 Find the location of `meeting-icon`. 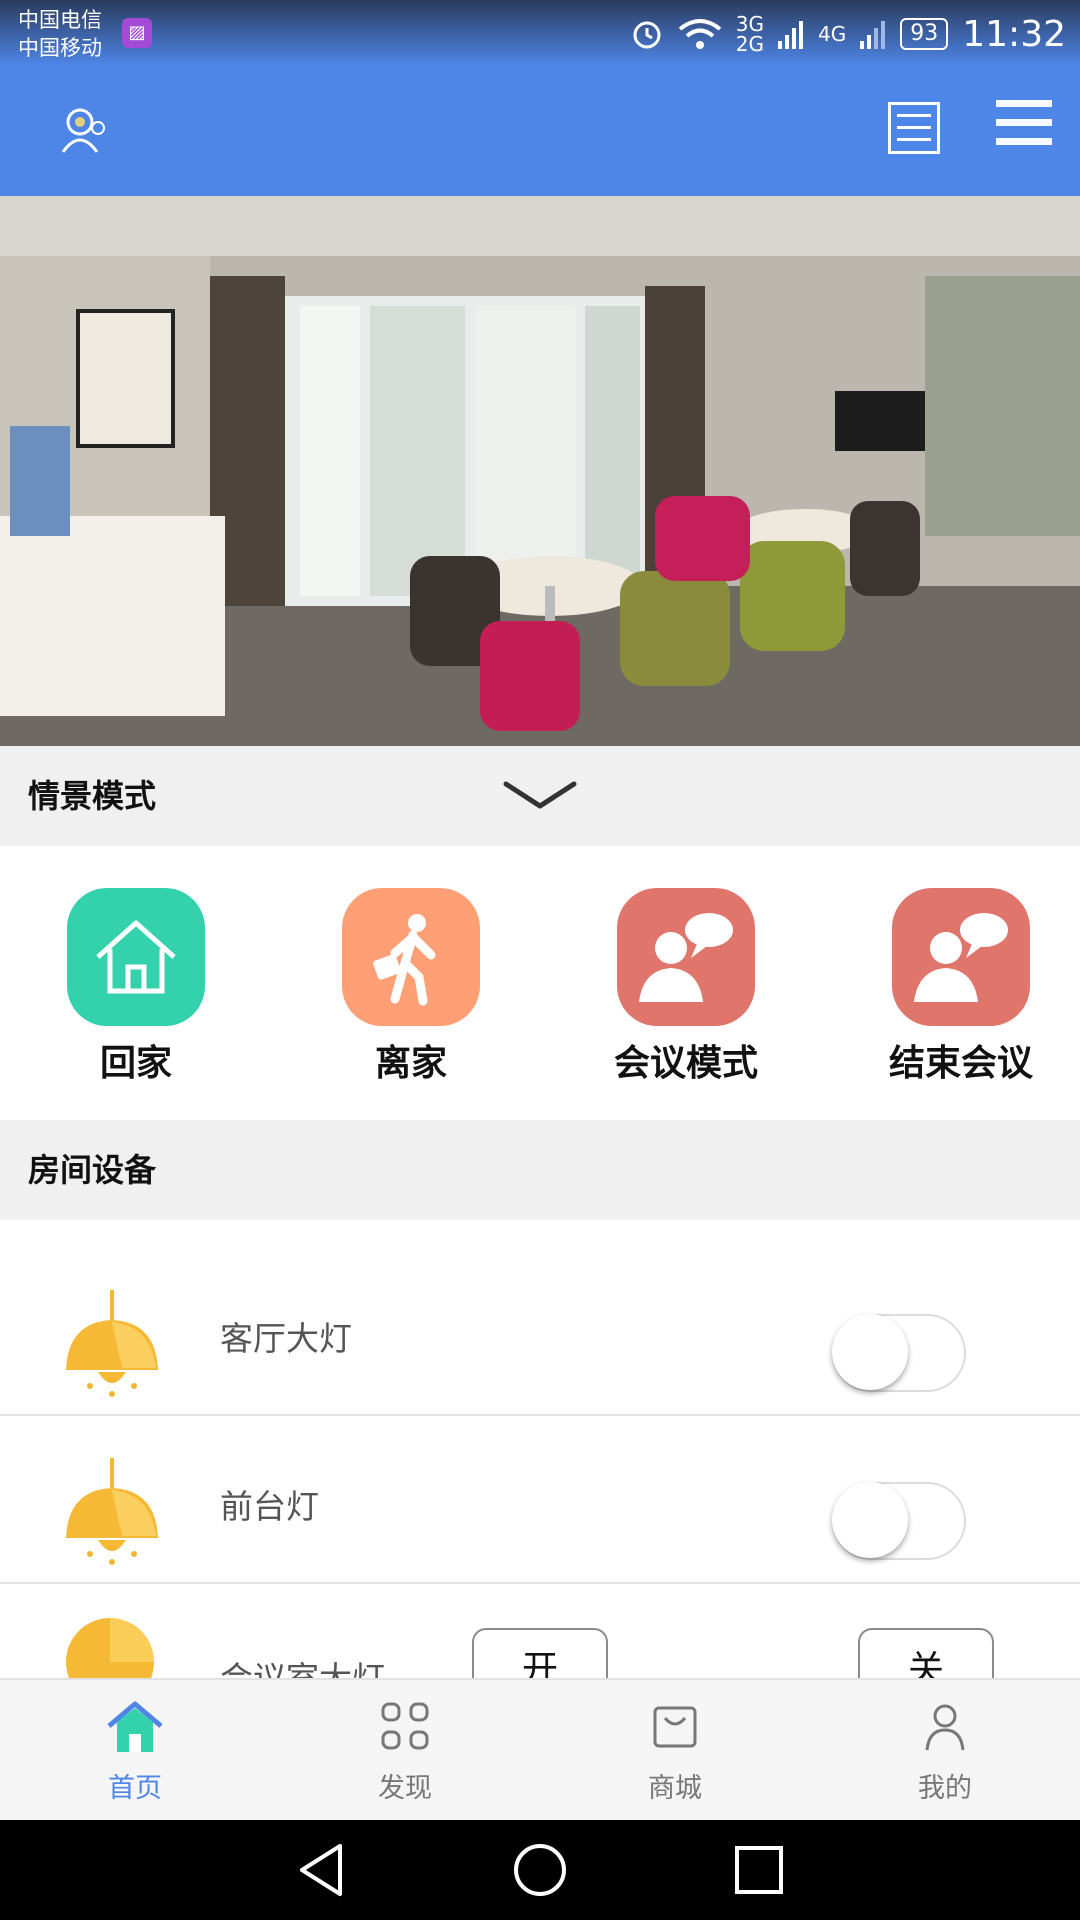

meeting-icon is located at coordinates (686, 957).